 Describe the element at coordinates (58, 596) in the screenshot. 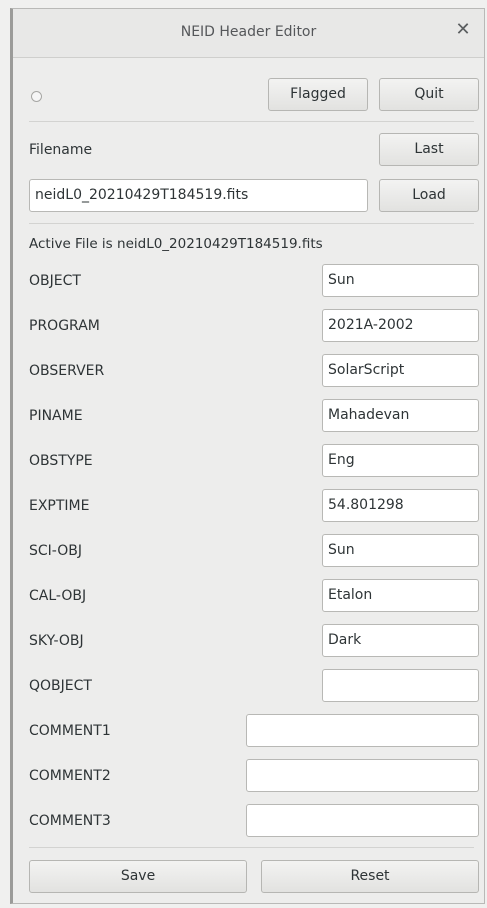

I see `calobj-label: CAL-OBJ` at that location.